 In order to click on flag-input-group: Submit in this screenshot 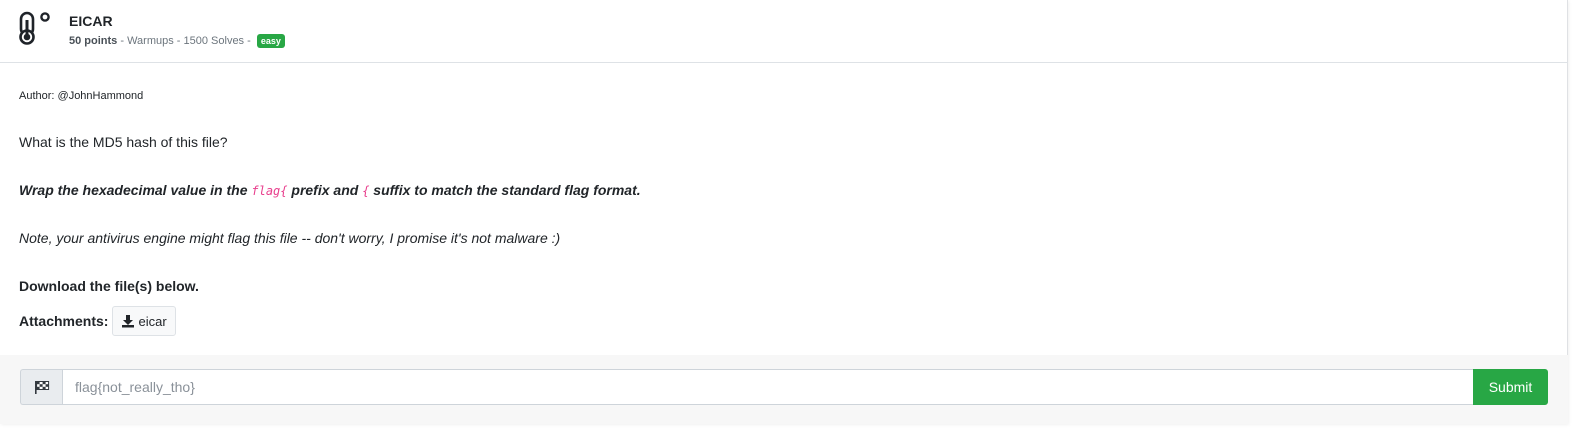, I will do `click(784, 387)`.